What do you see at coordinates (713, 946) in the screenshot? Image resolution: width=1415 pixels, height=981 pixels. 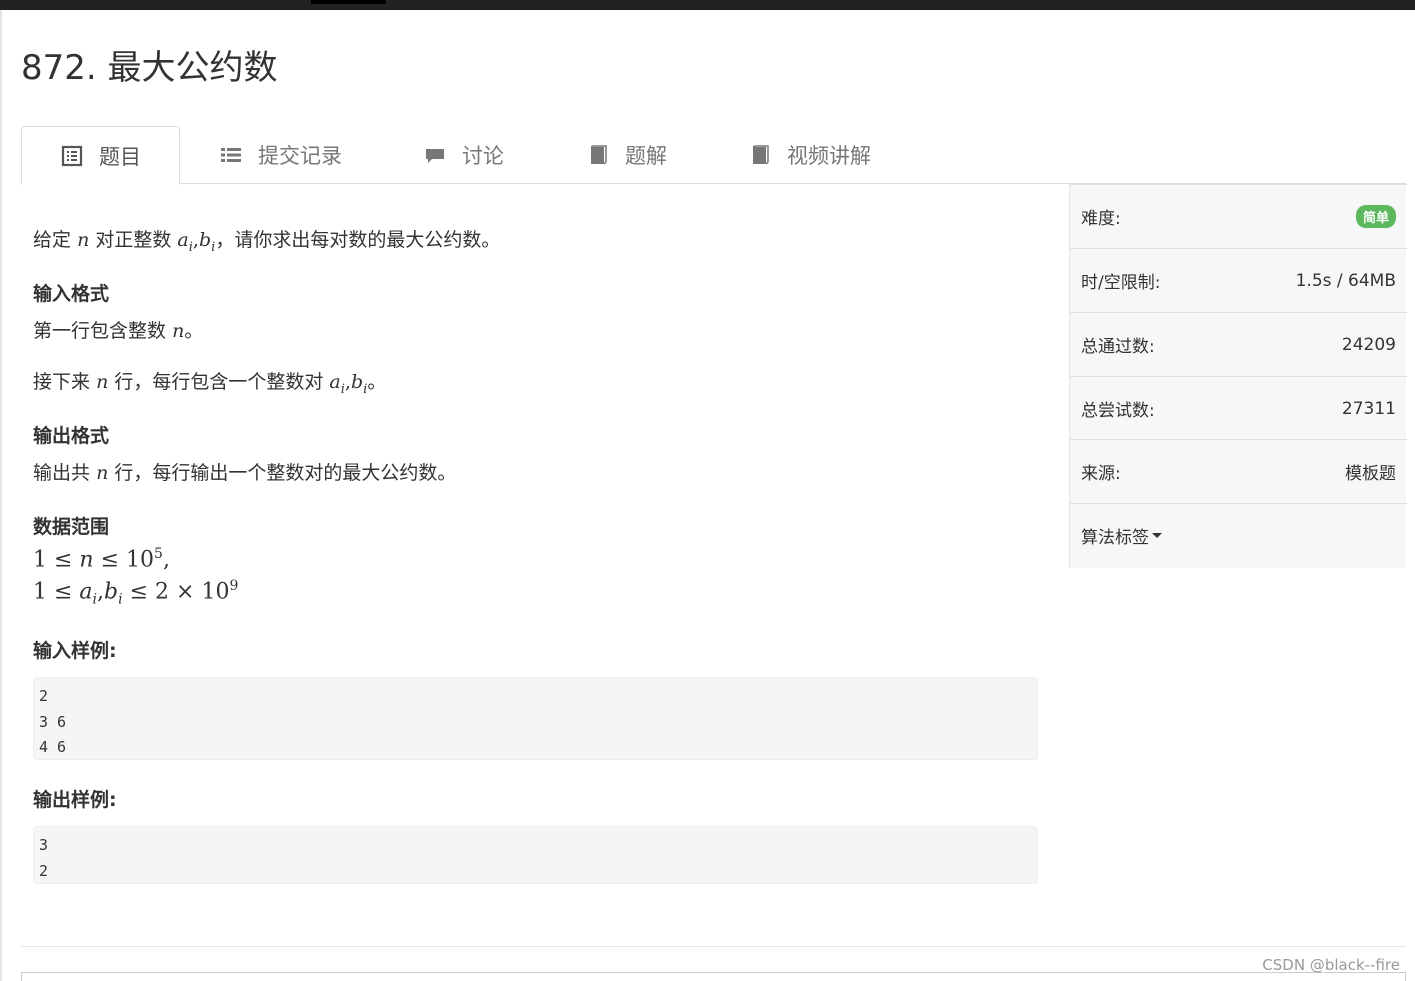 I see `footer-divider` at bounding box center [713, 946].